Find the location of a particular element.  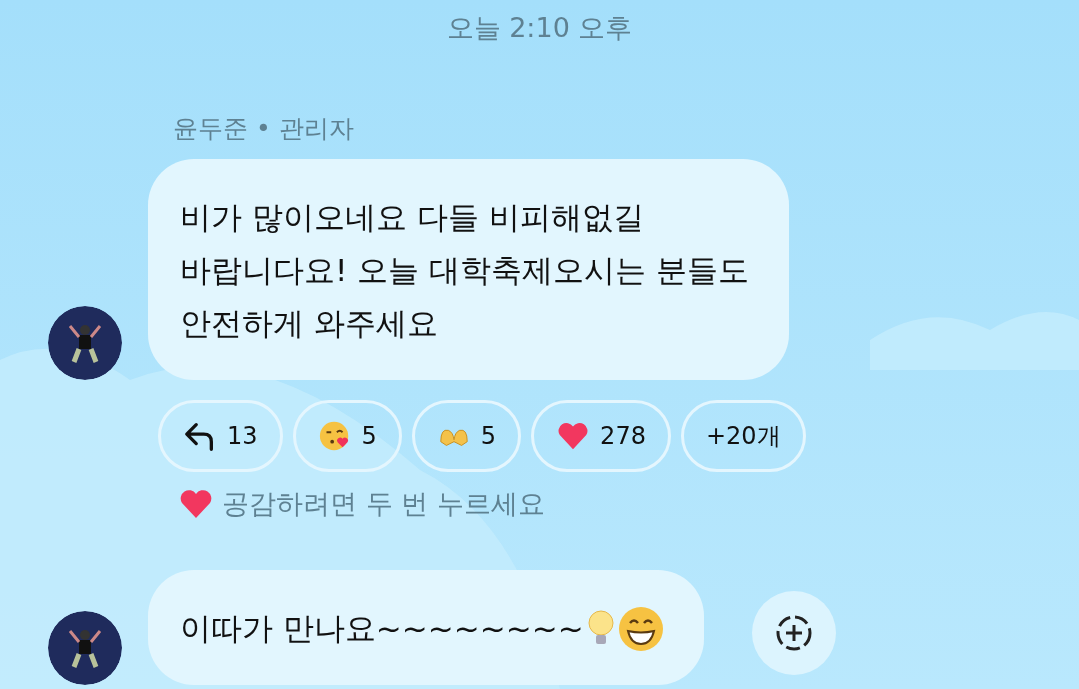

reaction-button: +20개 is located at coordinates (743, 436).